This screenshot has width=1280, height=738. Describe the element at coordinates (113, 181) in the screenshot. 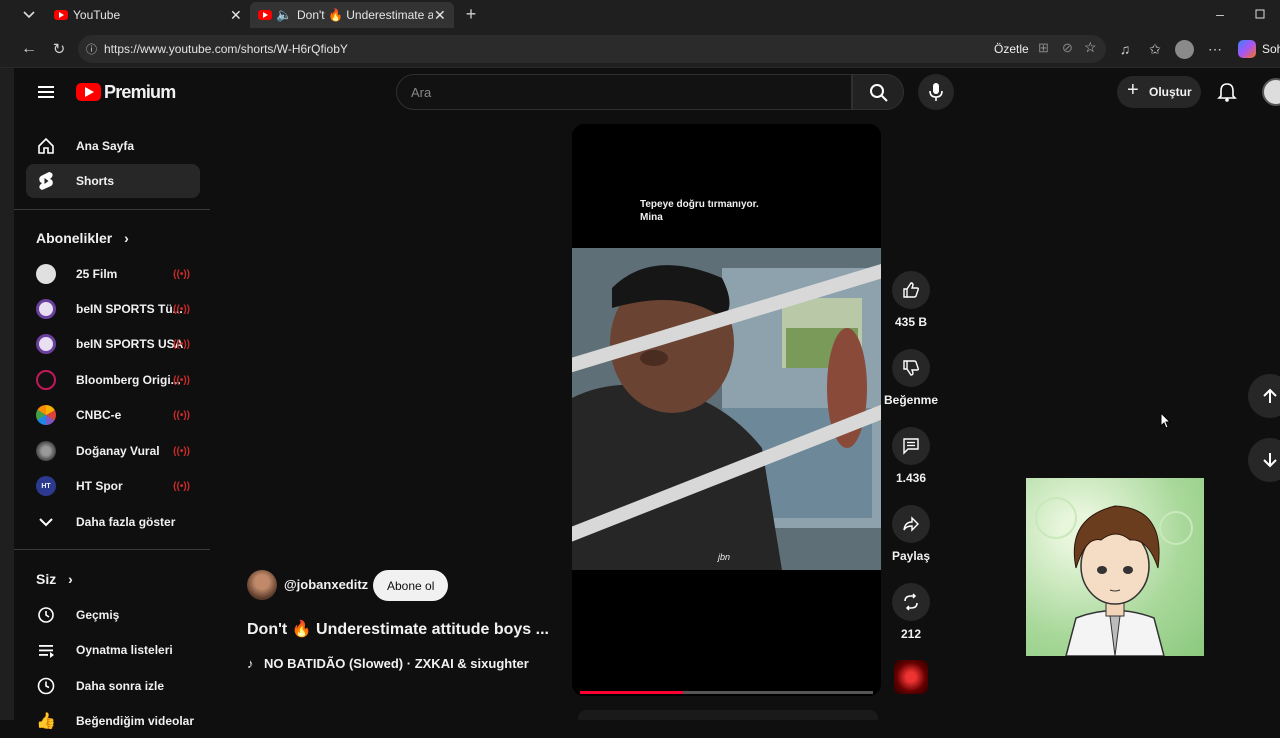

I see `sidebar-item-shorts: Shorts` at that location.